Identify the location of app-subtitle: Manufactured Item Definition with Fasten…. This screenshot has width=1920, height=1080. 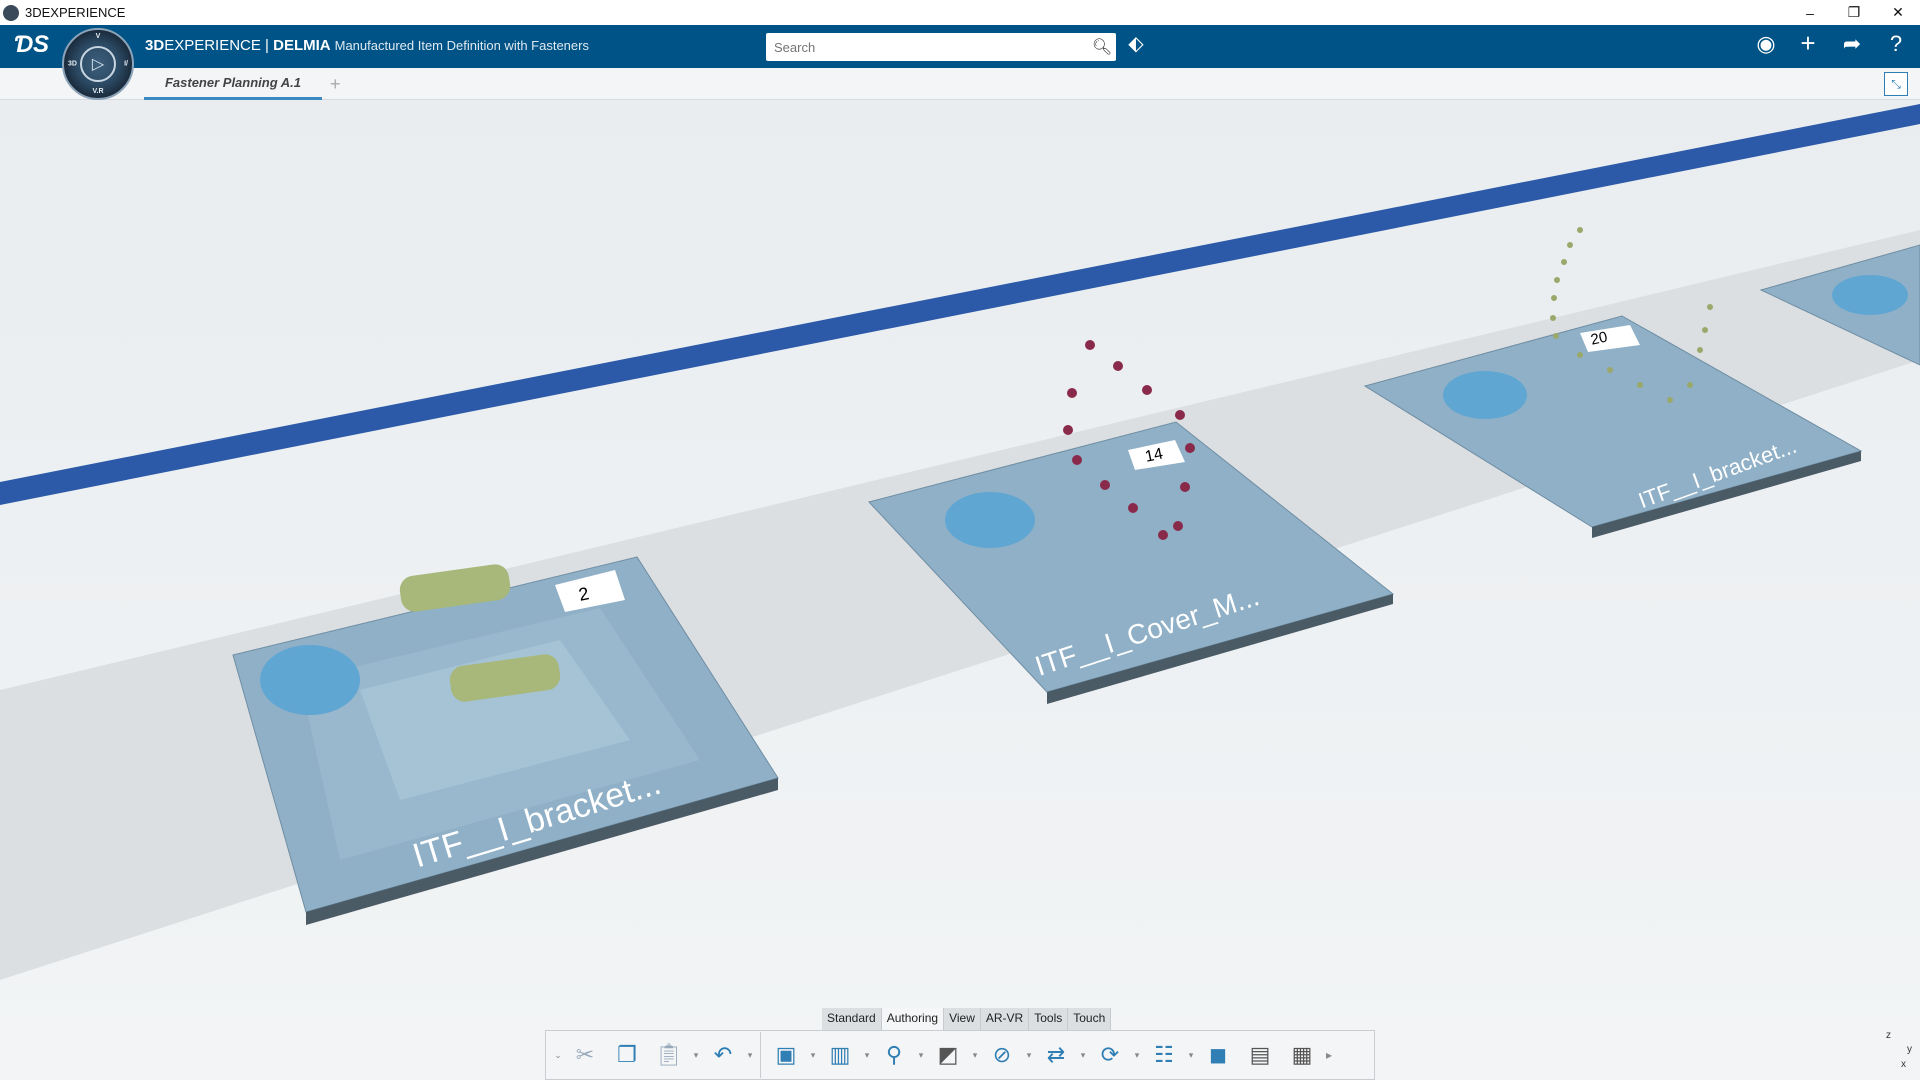
(461, 45).